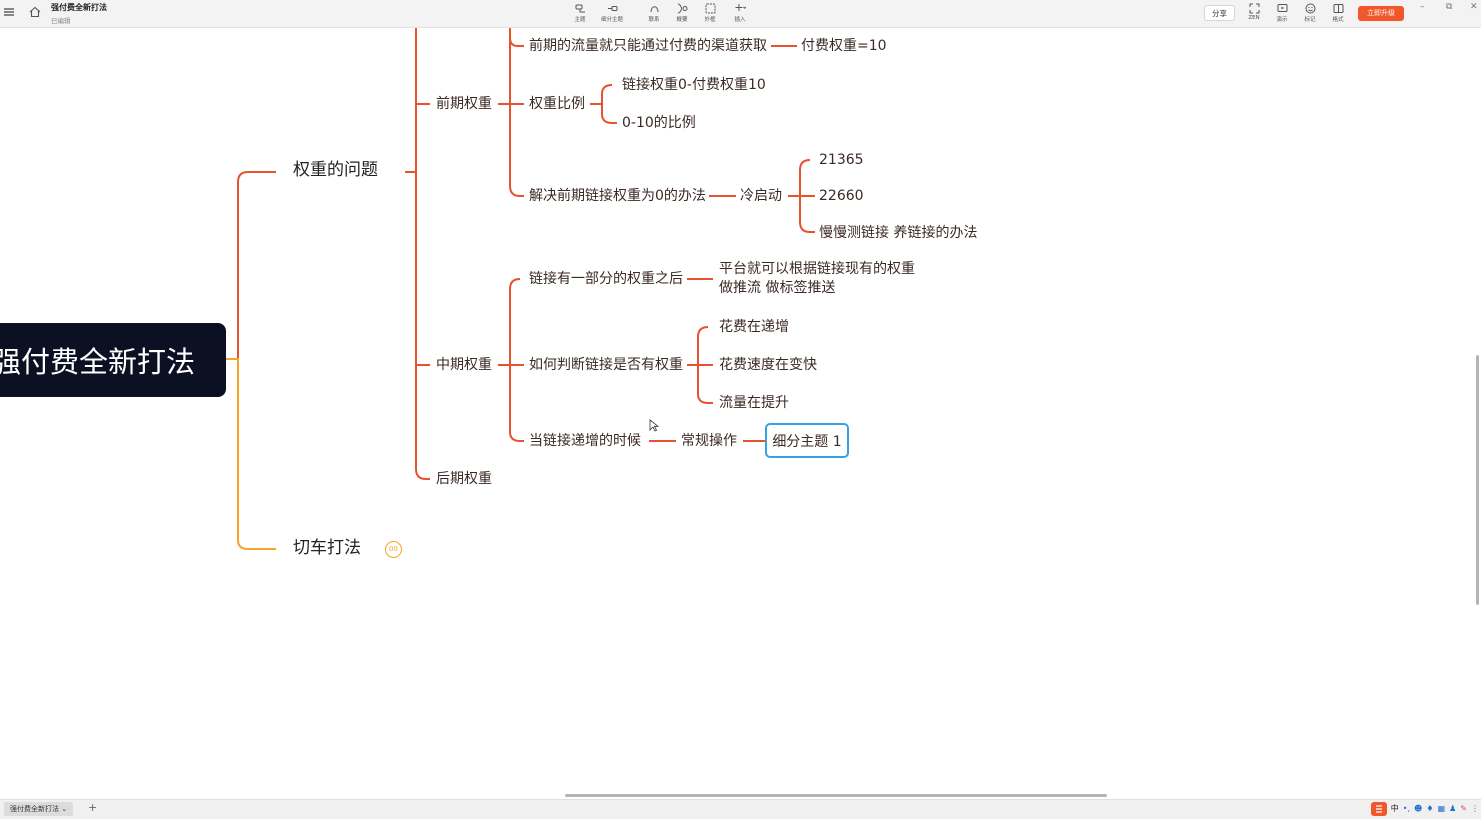 This screenshot has width=1481, height=819. Describe the element at coordinates (817, 269) in the screenshot. I see `topic-platform-push: 平台就可以根据链接现有的权重` at that location.